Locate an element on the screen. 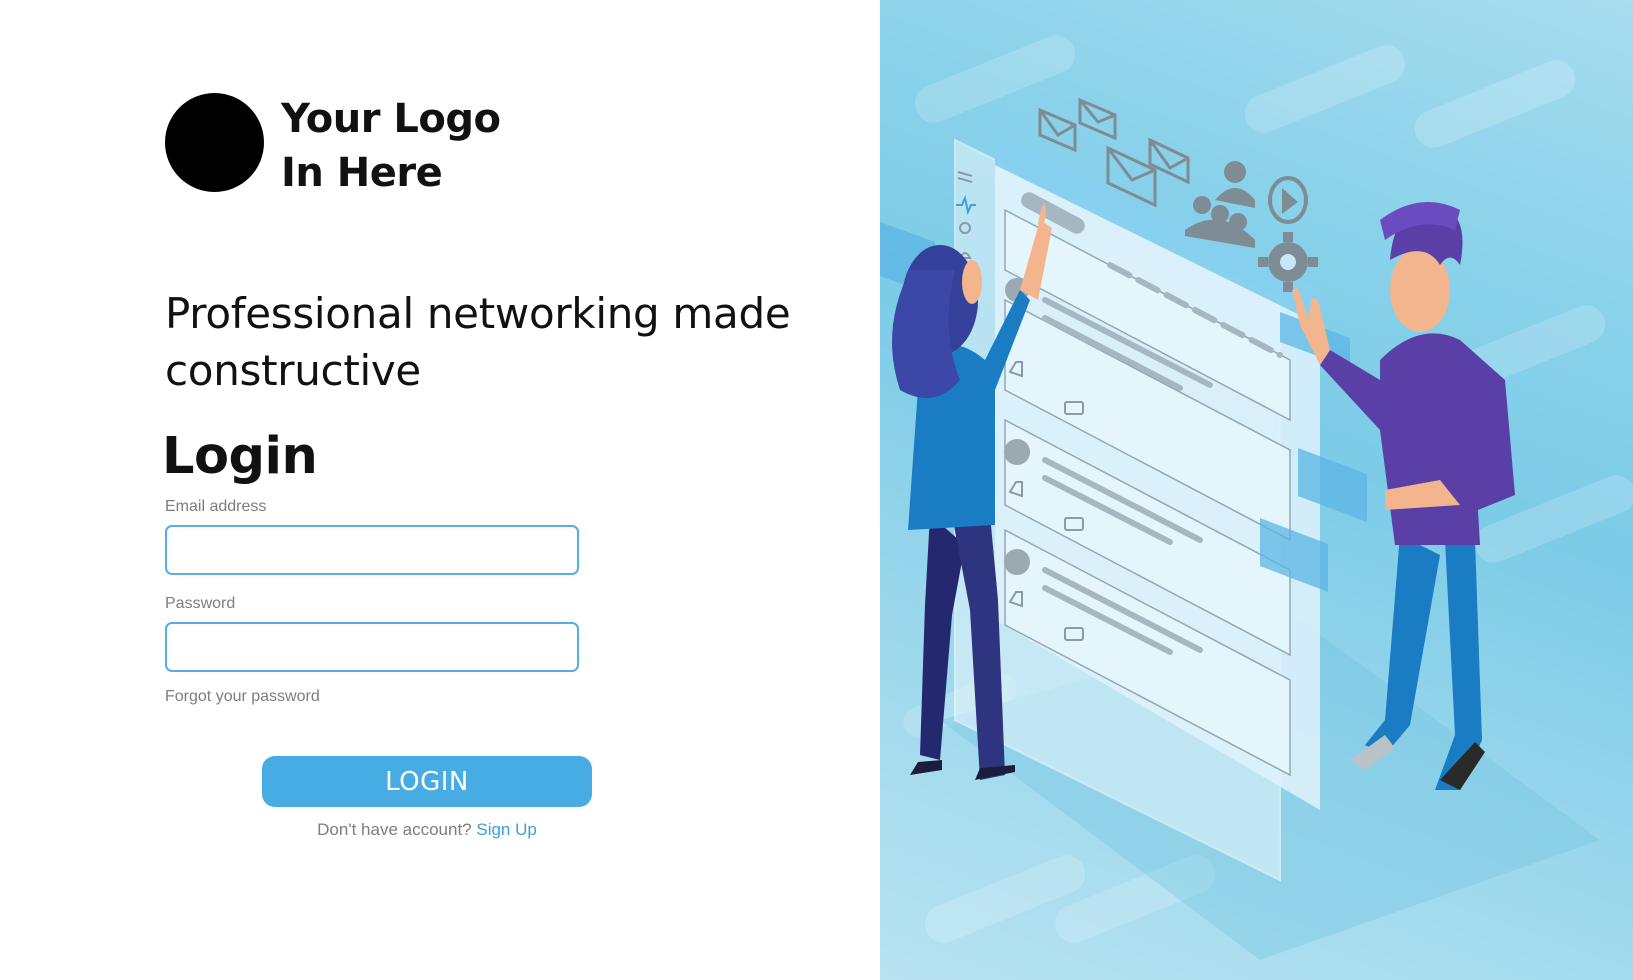 The image size is (1633, 980). logo-line-1: Your Logo is located at coordinates (391, 119).